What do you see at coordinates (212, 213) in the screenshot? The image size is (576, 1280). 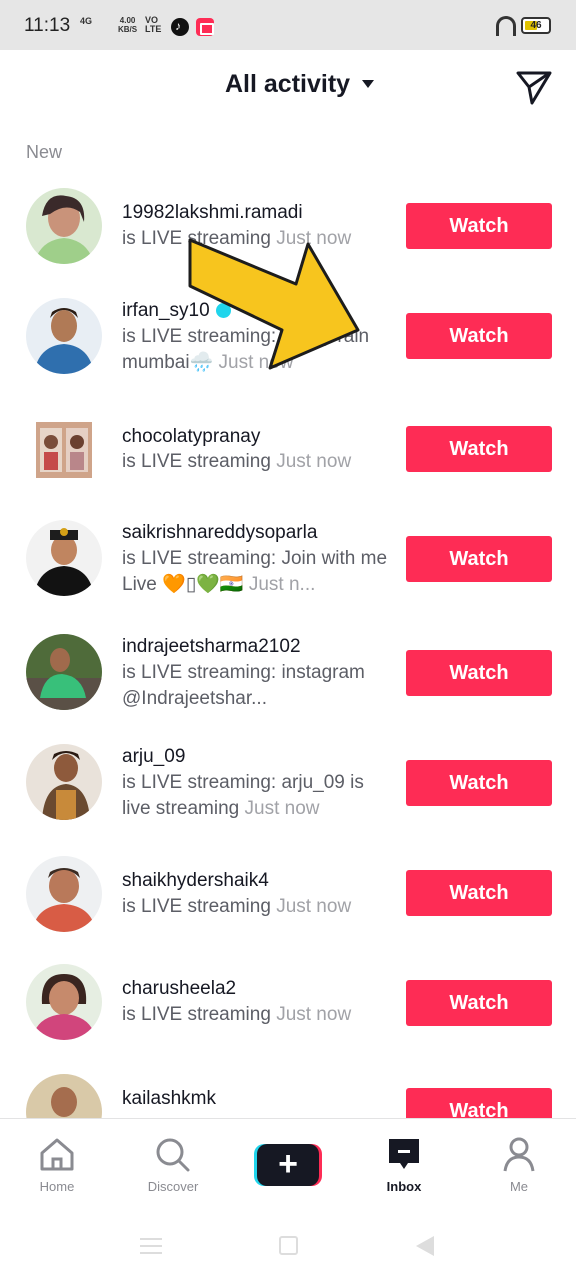 I see `username: 19982lakshmi.ramadi` at bounding box center [212, 213].